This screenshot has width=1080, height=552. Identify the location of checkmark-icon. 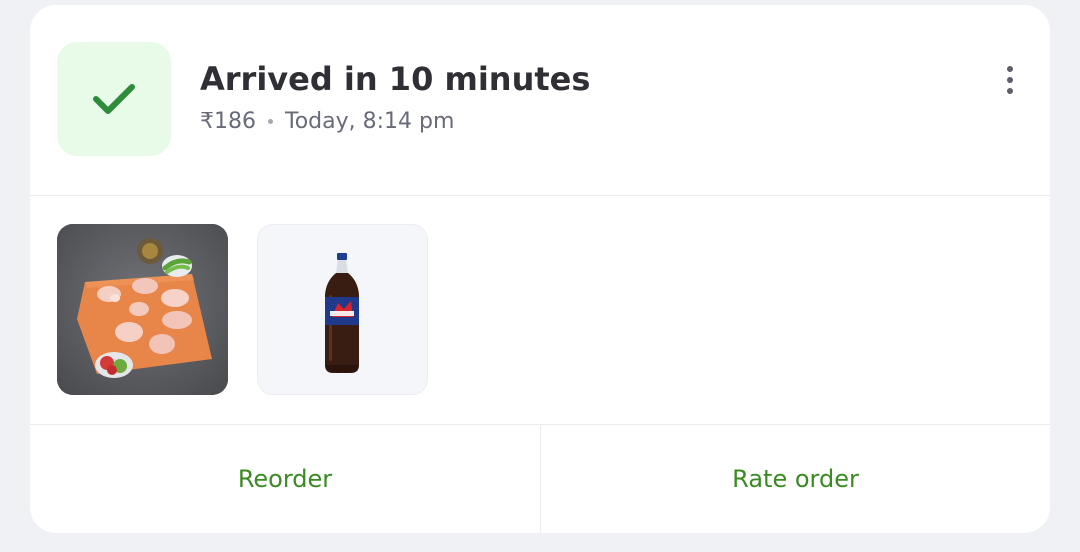
(114, 99).